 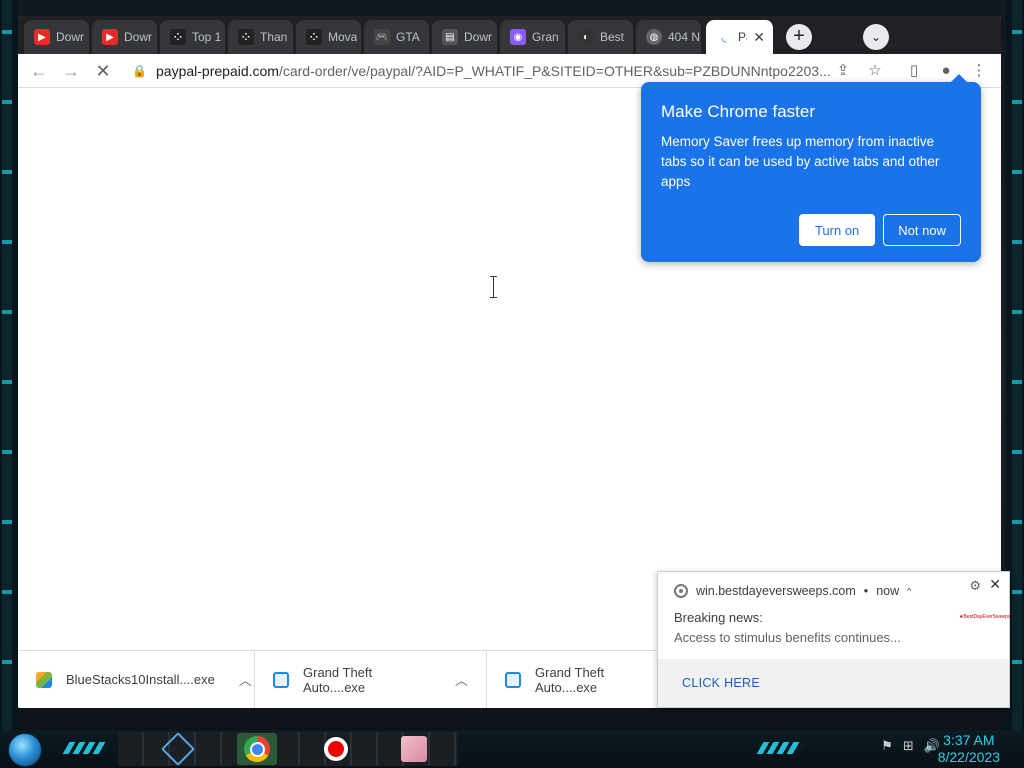 I want to click on virtualbox-taskbar-button, so click(x=178, y=749).